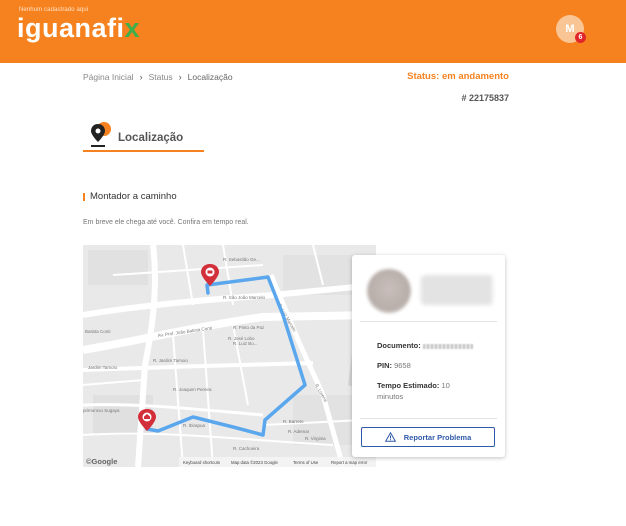  Describe the element at coordinates (192, 389) in the screenshot. I see `street-label: R. Joaquim Pereira` at that location.